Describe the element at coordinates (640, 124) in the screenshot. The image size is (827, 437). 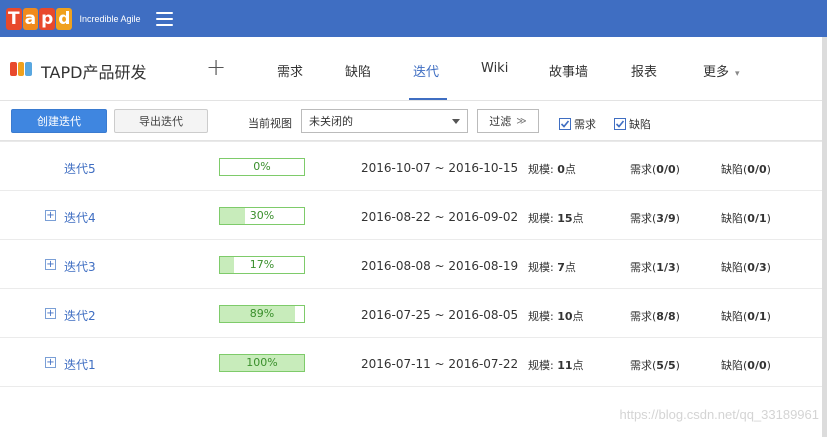
I see `checkbox-label: 缺陷` at that location.